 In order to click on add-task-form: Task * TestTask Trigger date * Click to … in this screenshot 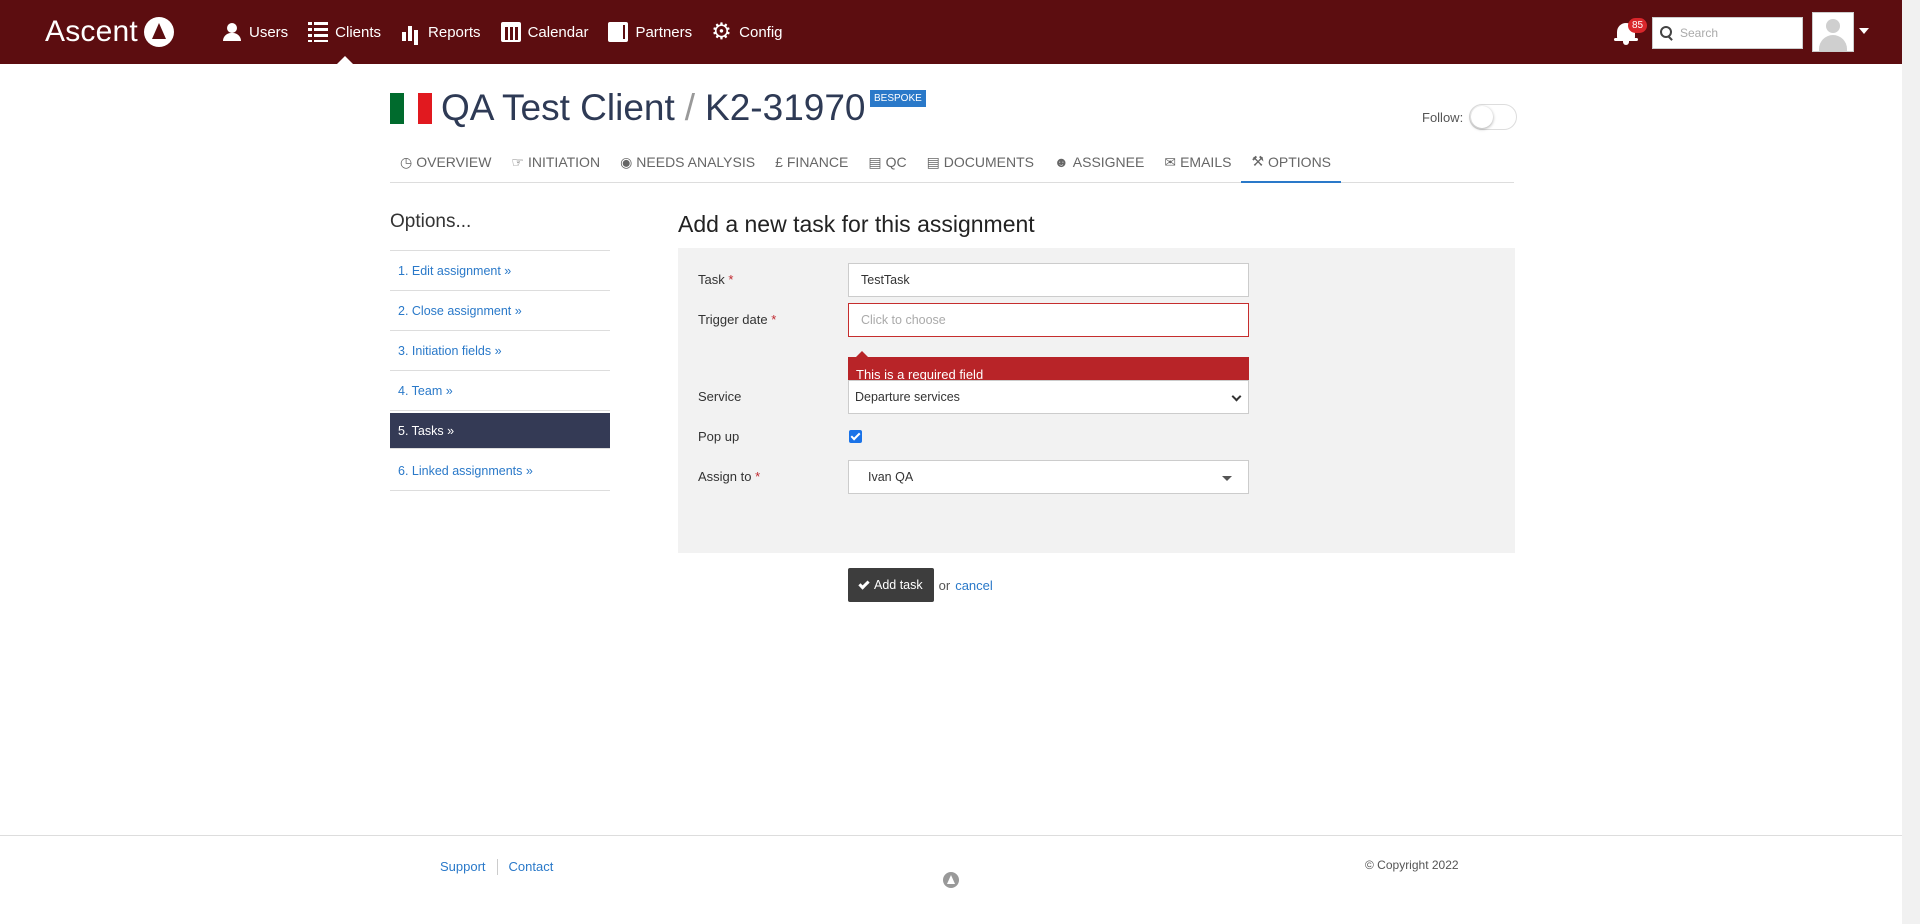, I will do `click(1096, 400)`.